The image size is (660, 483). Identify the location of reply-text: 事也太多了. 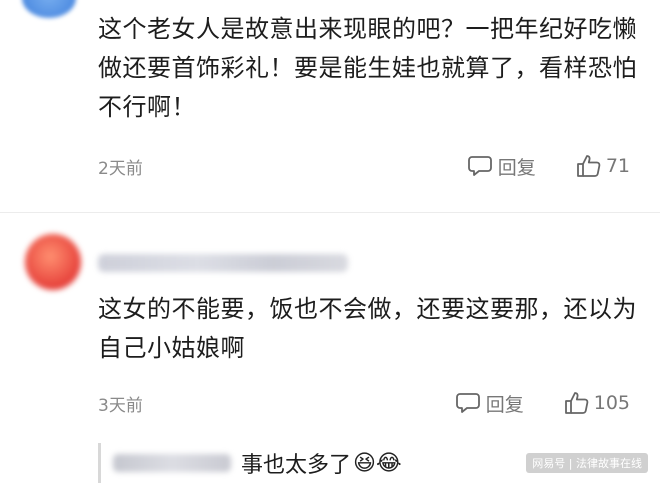
(296, 465).